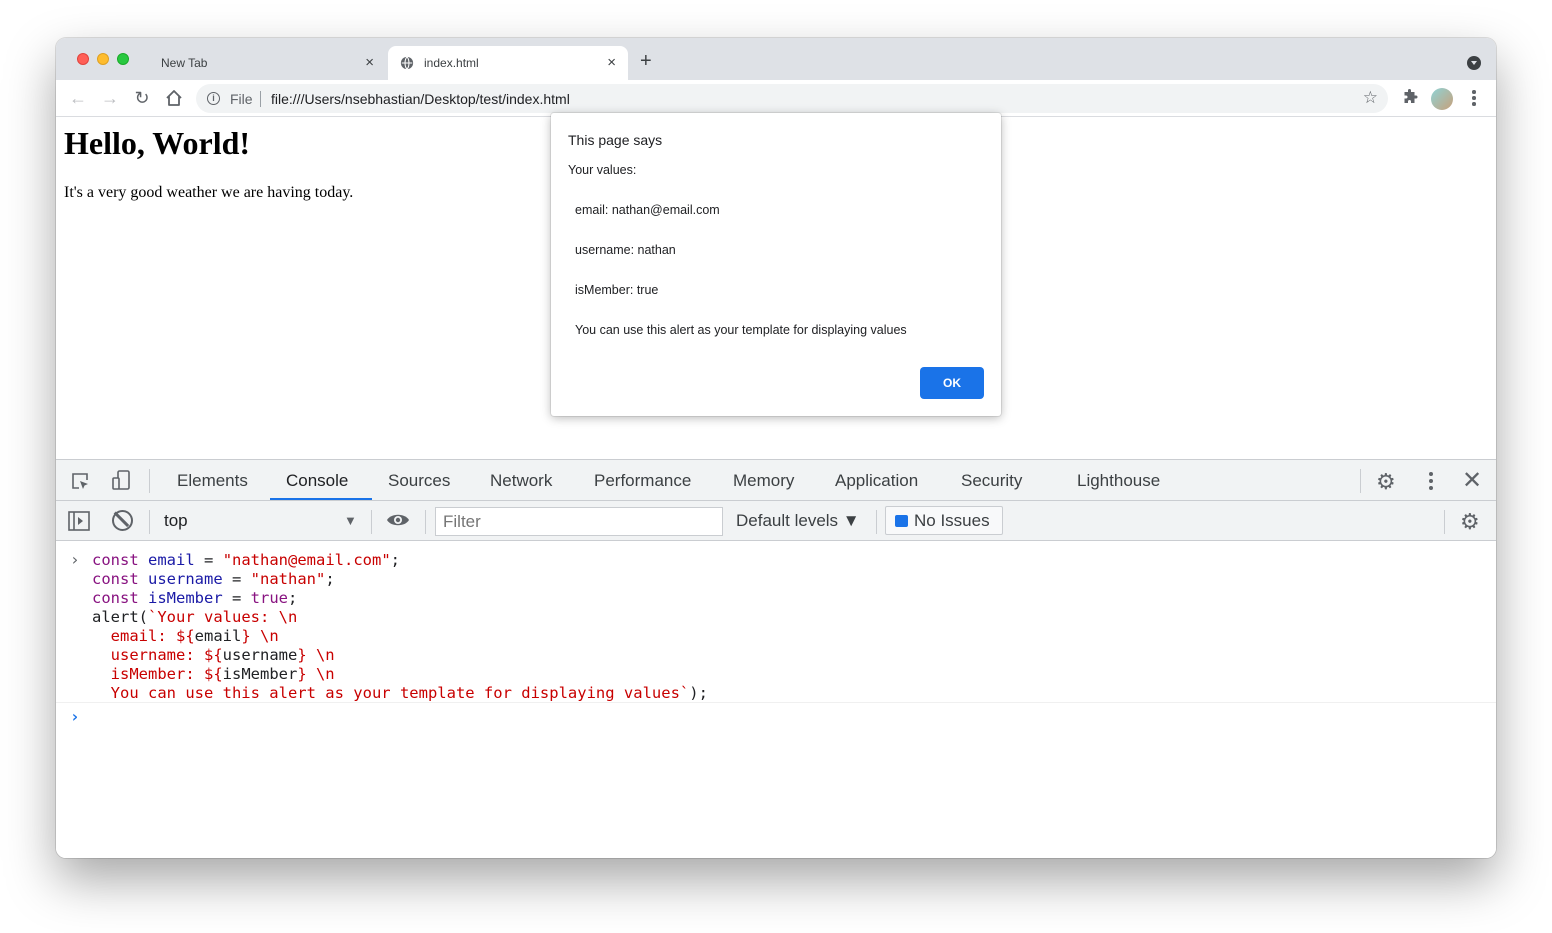 The image size is (1552, 933). I want to click on filter-input, so click(579, 521).